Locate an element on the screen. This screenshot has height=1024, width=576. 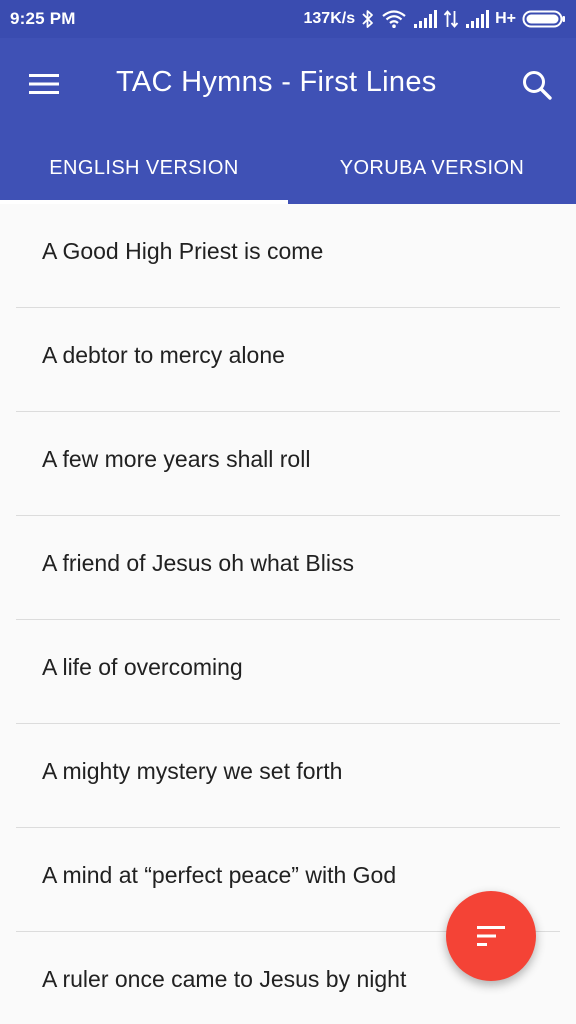
list-item: A life of overcoming is located at coordinates (288, 672).